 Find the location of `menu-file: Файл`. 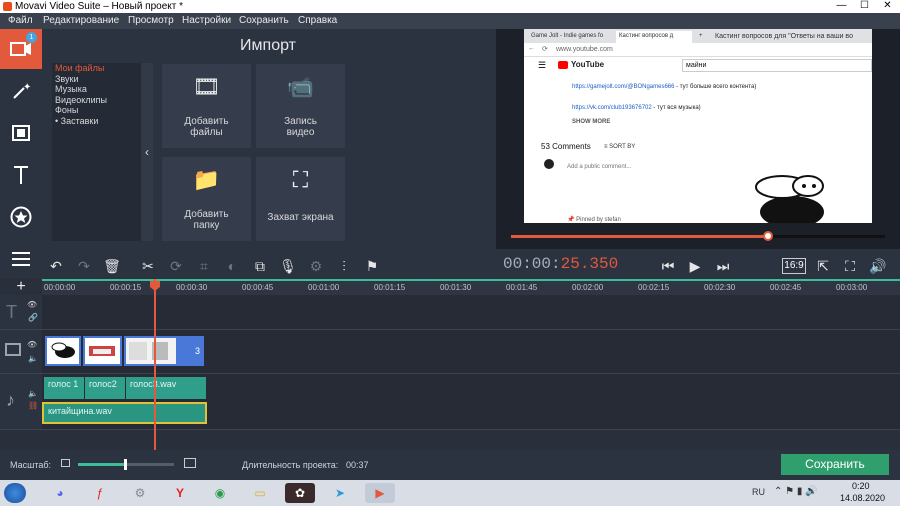

menu-file: Файл is located at coordinates (20, 20).